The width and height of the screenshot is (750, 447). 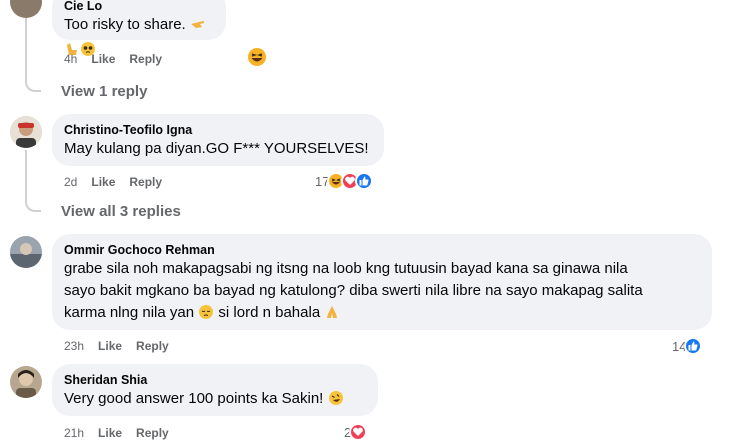 I want to click on rolling-laughing-icon, so click(x=336, y=401).